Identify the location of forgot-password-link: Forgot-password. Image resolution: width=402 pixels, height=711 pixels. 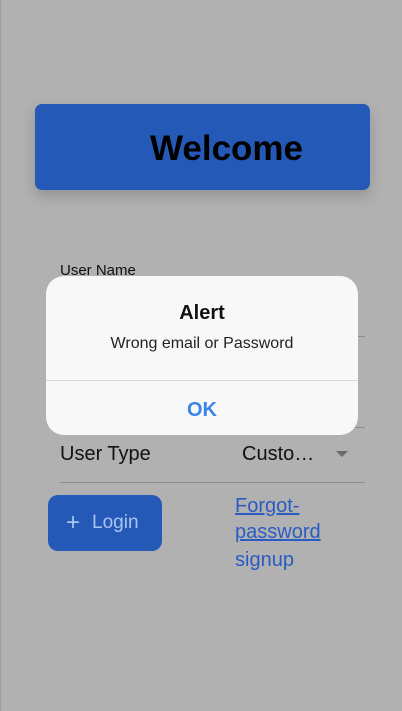
(290, 519).